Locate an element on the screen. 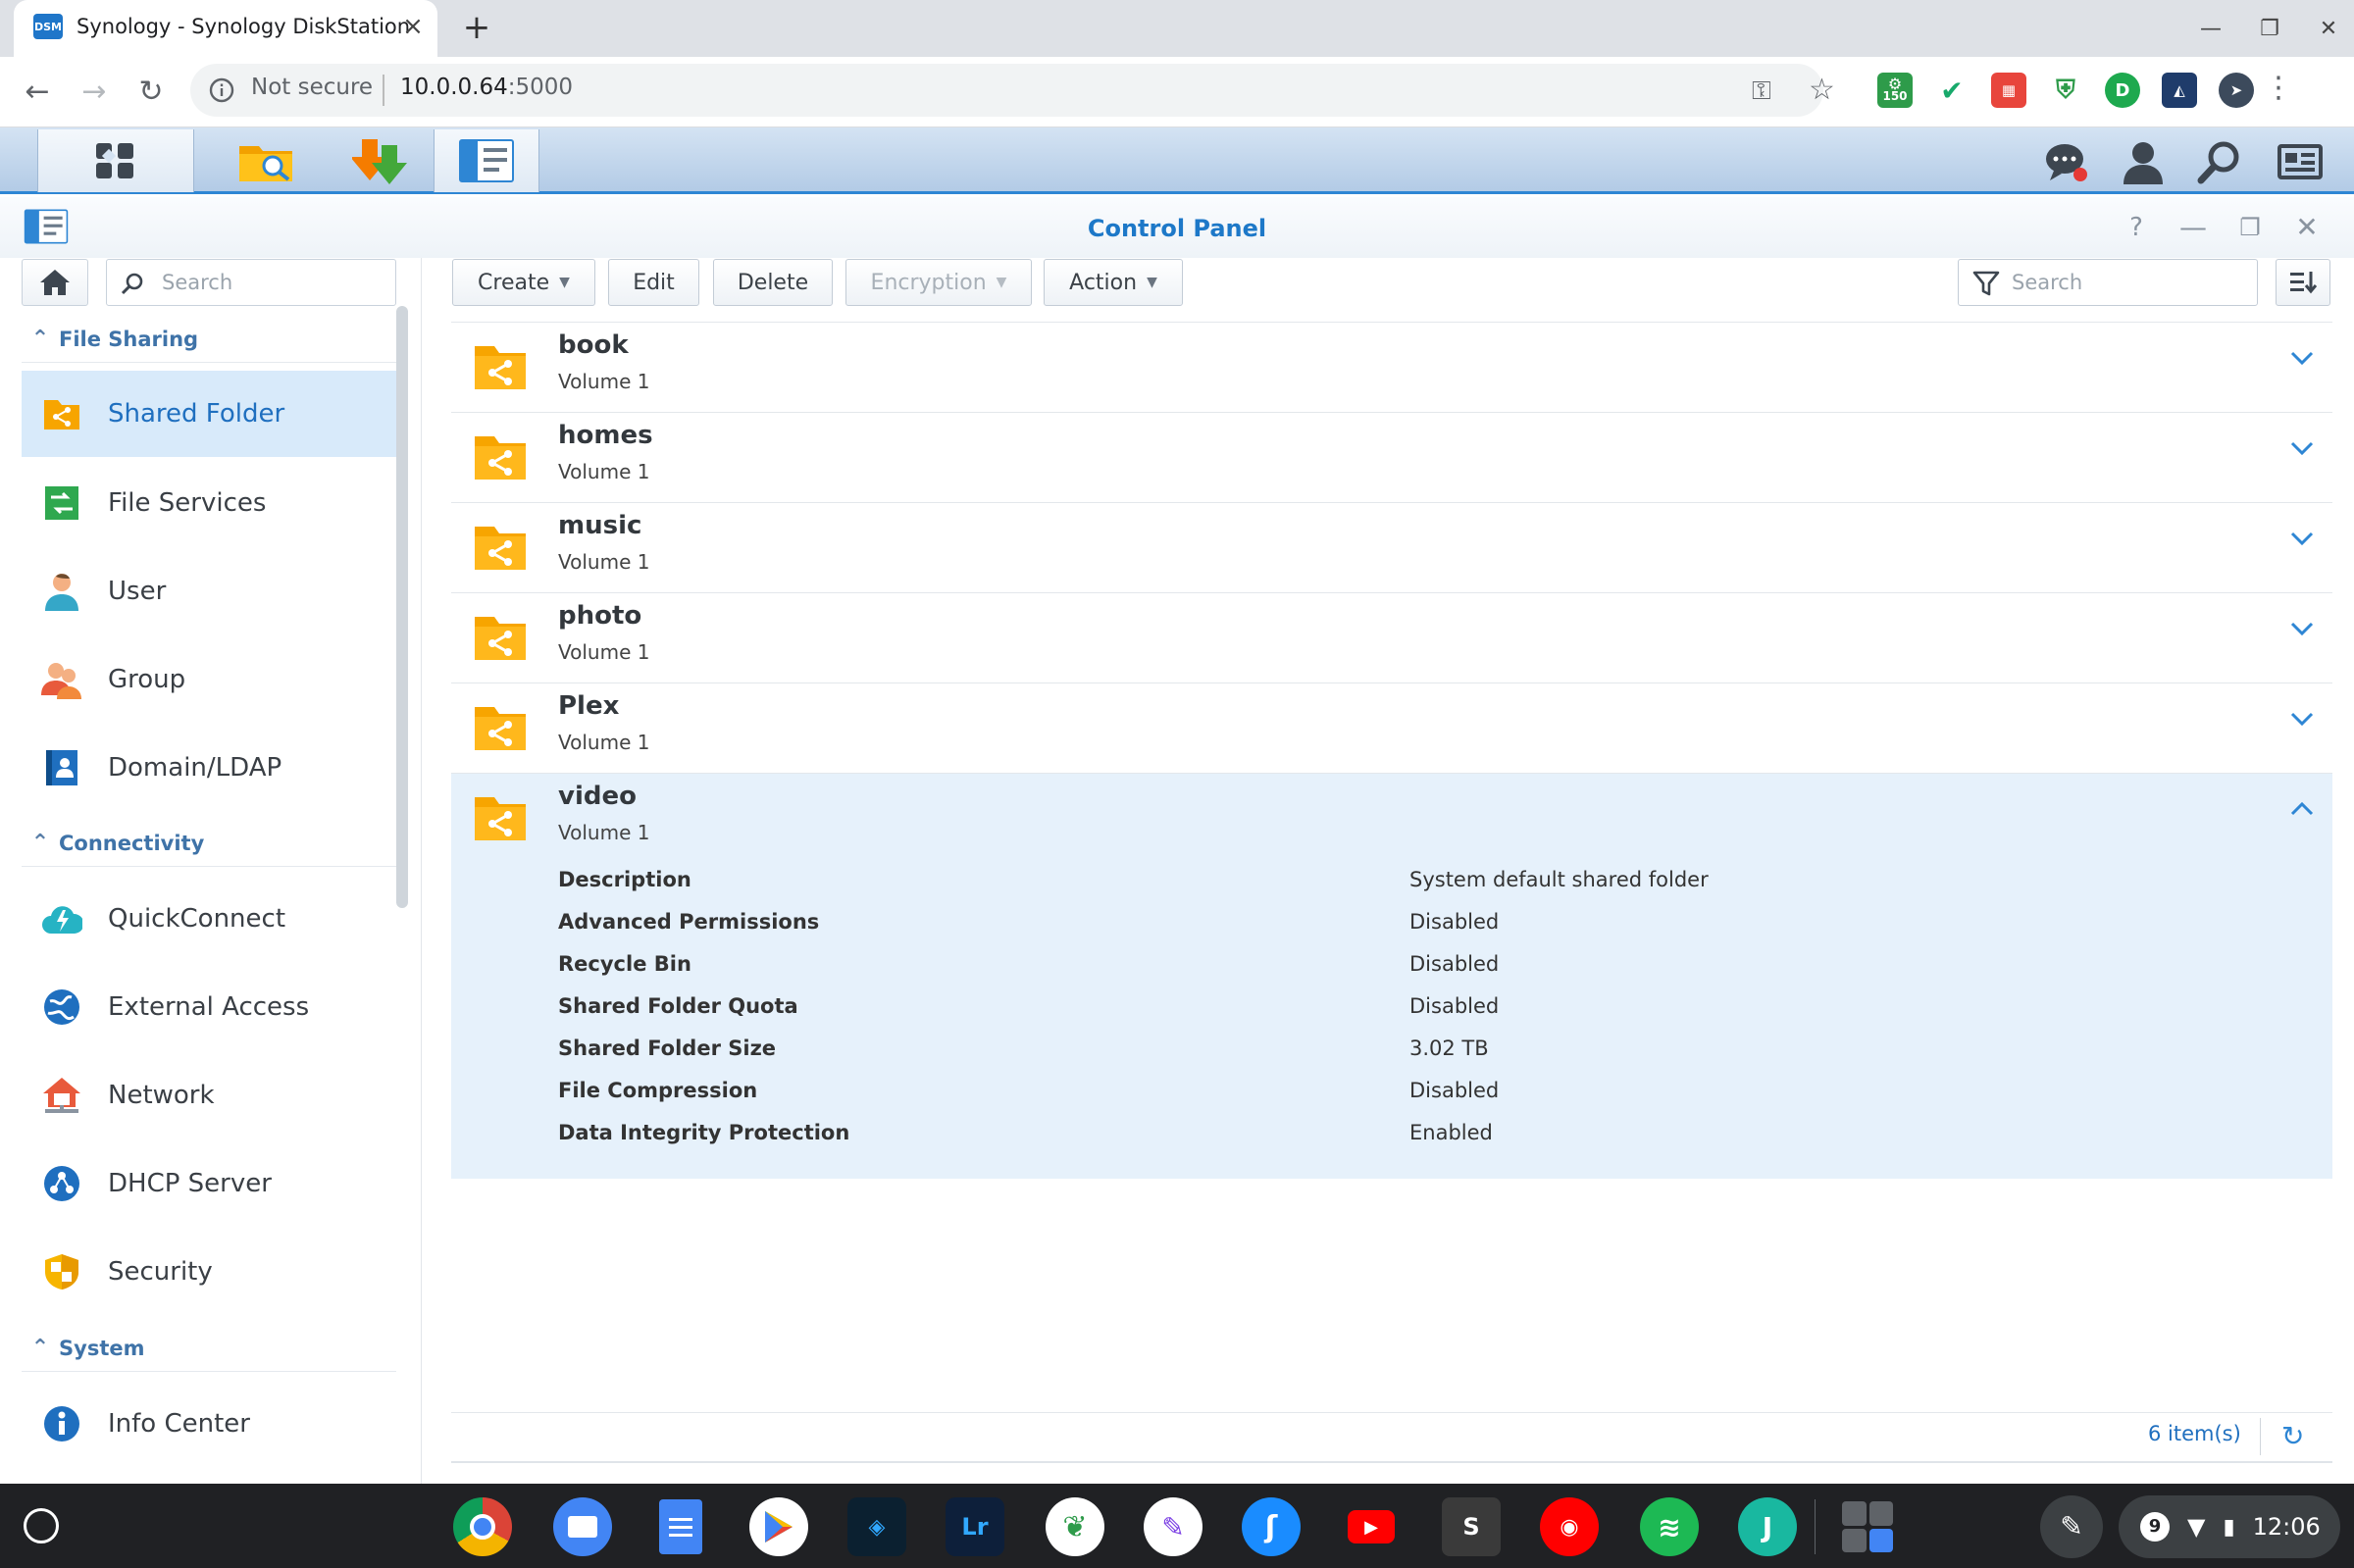 The image size is (2354, 1568). edit-button: Edit is located at coordinates (653, 282).